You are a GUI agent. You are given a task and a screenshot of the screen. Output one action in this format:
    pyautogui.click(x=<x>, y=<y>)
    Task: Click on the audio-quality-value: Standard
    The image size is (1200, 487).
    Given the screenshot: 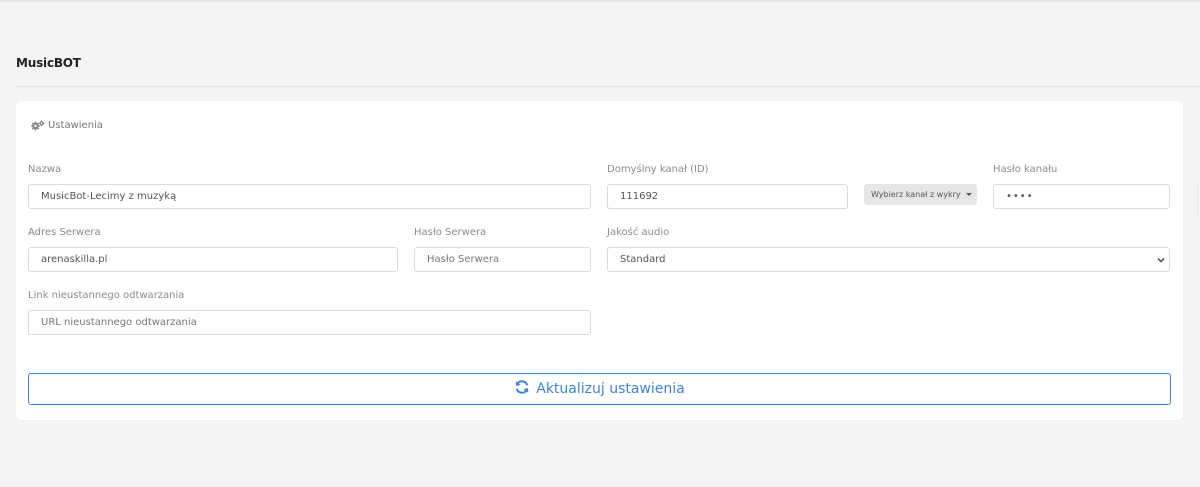 What is the action you would take?
    pyautogui.click(x=643, y=259)
    